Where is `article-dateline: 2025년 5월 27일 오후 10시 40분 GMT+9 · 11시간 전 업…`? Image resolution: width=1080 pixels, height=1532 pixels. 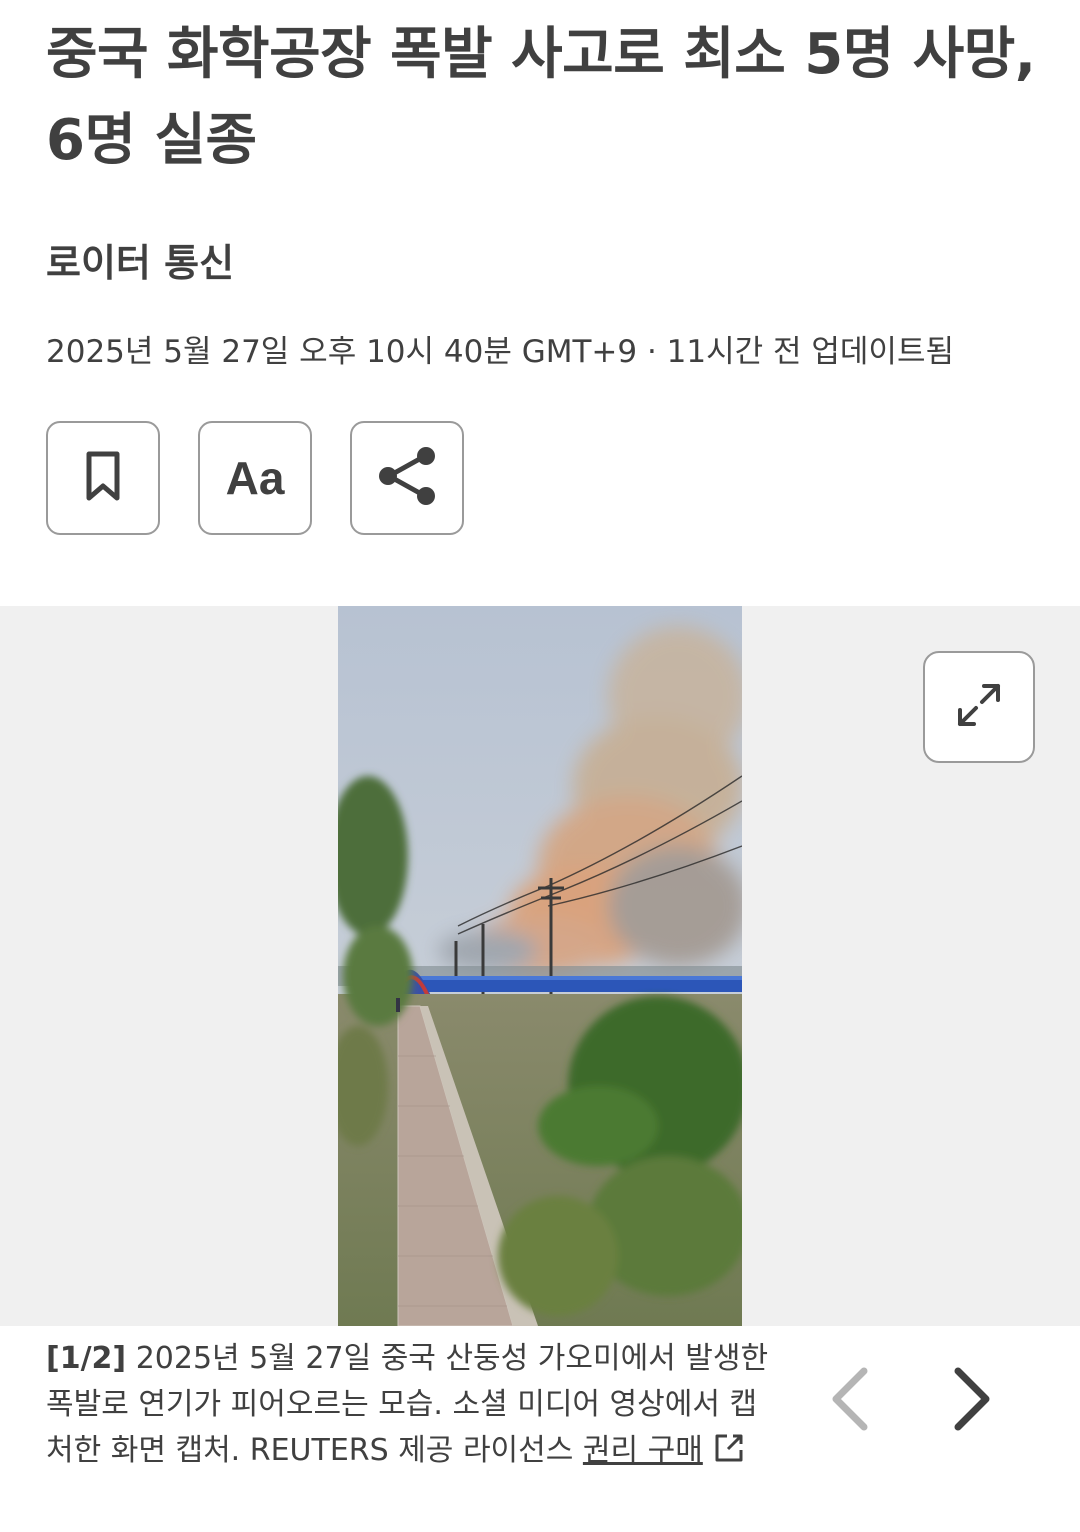 article-dateline: 2025년 5월 27일 오후 10시 40분 GMT+9 · 11시간 전 업… is located at coordinates (500, 352).